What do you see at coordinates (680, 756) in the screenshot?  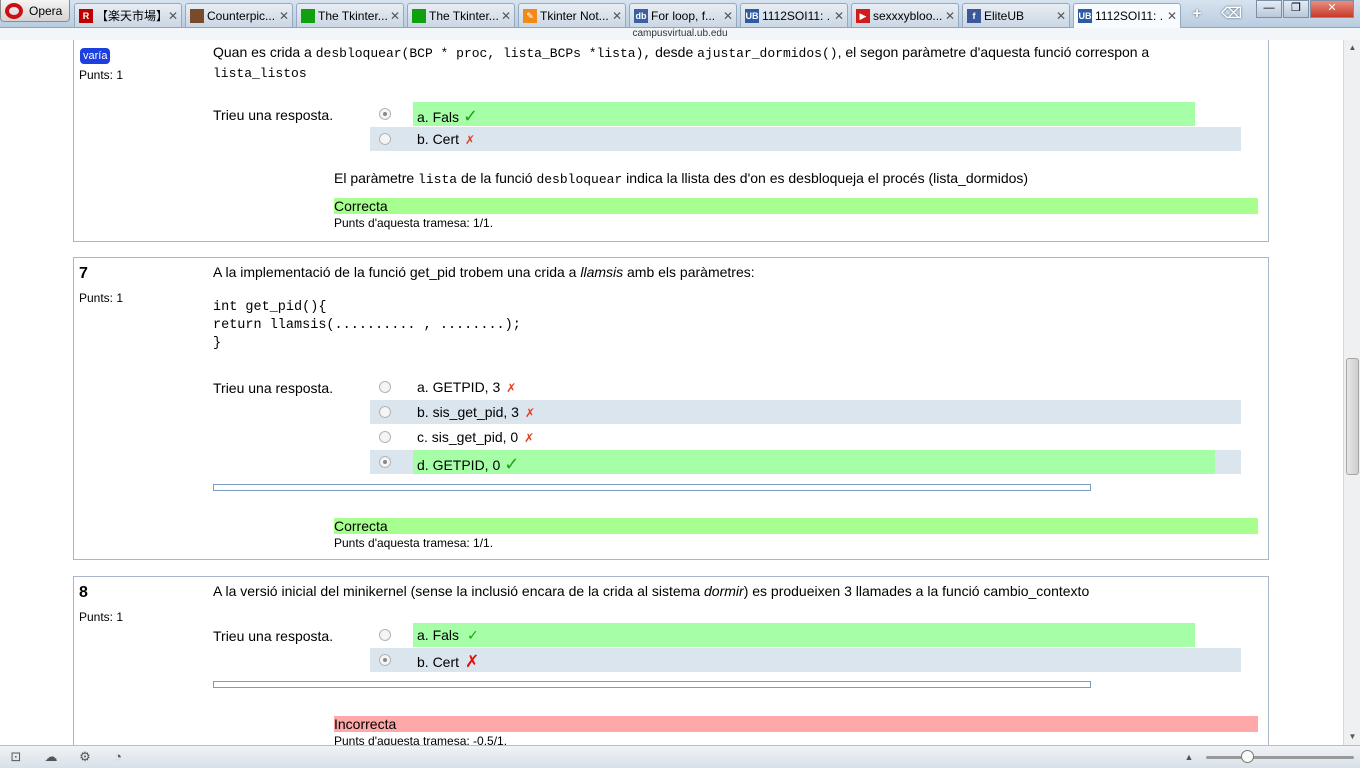 I see `status-bar: ⊡ ☁ ⚙ ◔ ▲` at bounding box center [680, 756].